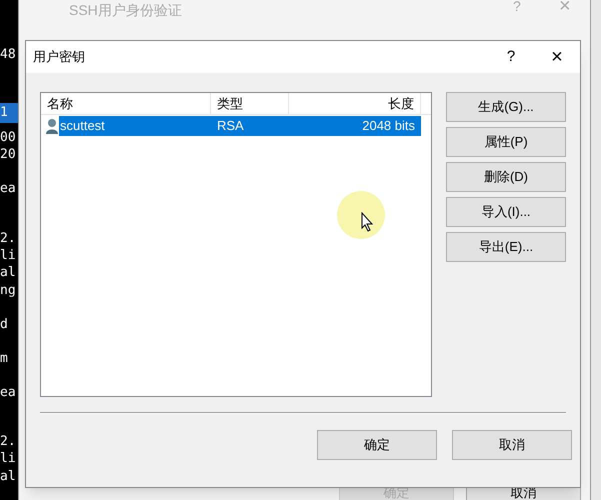 This screenshot has height=500, width=601. Describe the element at coordinates (126, 103) in the screenshot. I see `column-header: 名称` at that location.